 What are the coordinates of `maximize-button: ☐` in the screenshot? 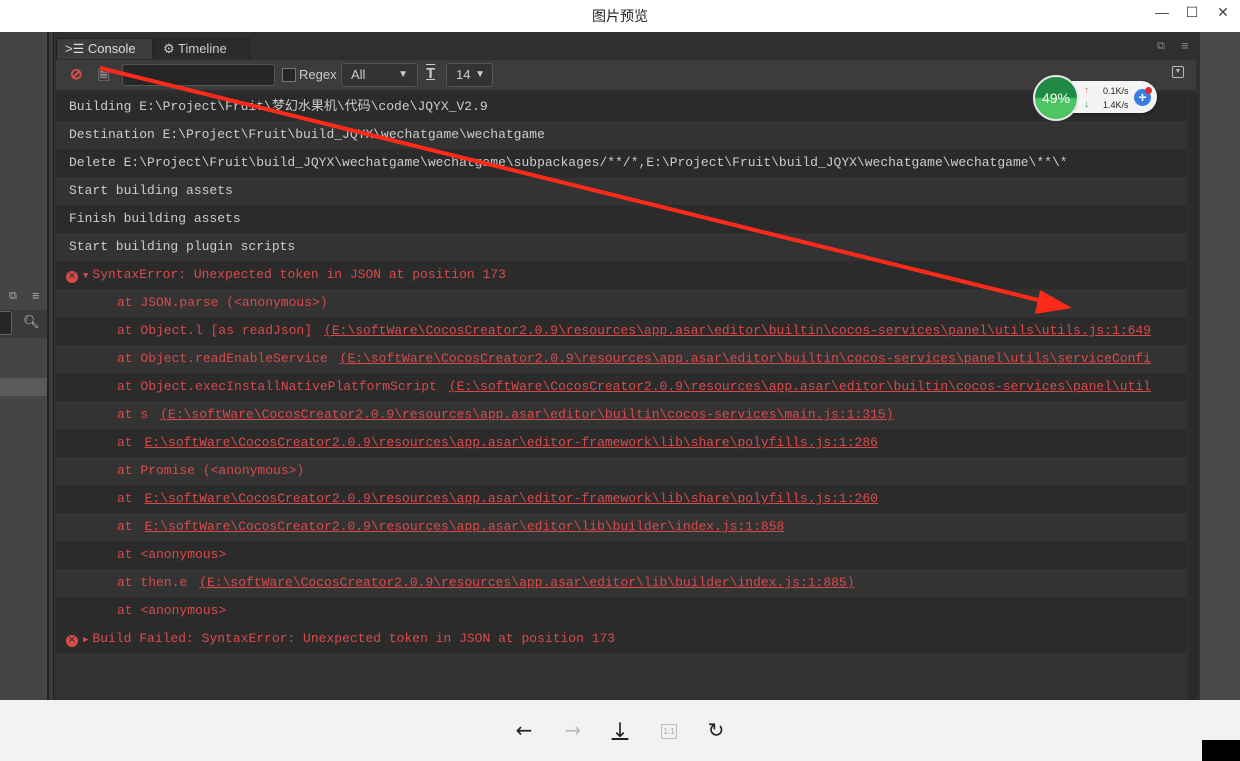 It's located at (1192, 13).